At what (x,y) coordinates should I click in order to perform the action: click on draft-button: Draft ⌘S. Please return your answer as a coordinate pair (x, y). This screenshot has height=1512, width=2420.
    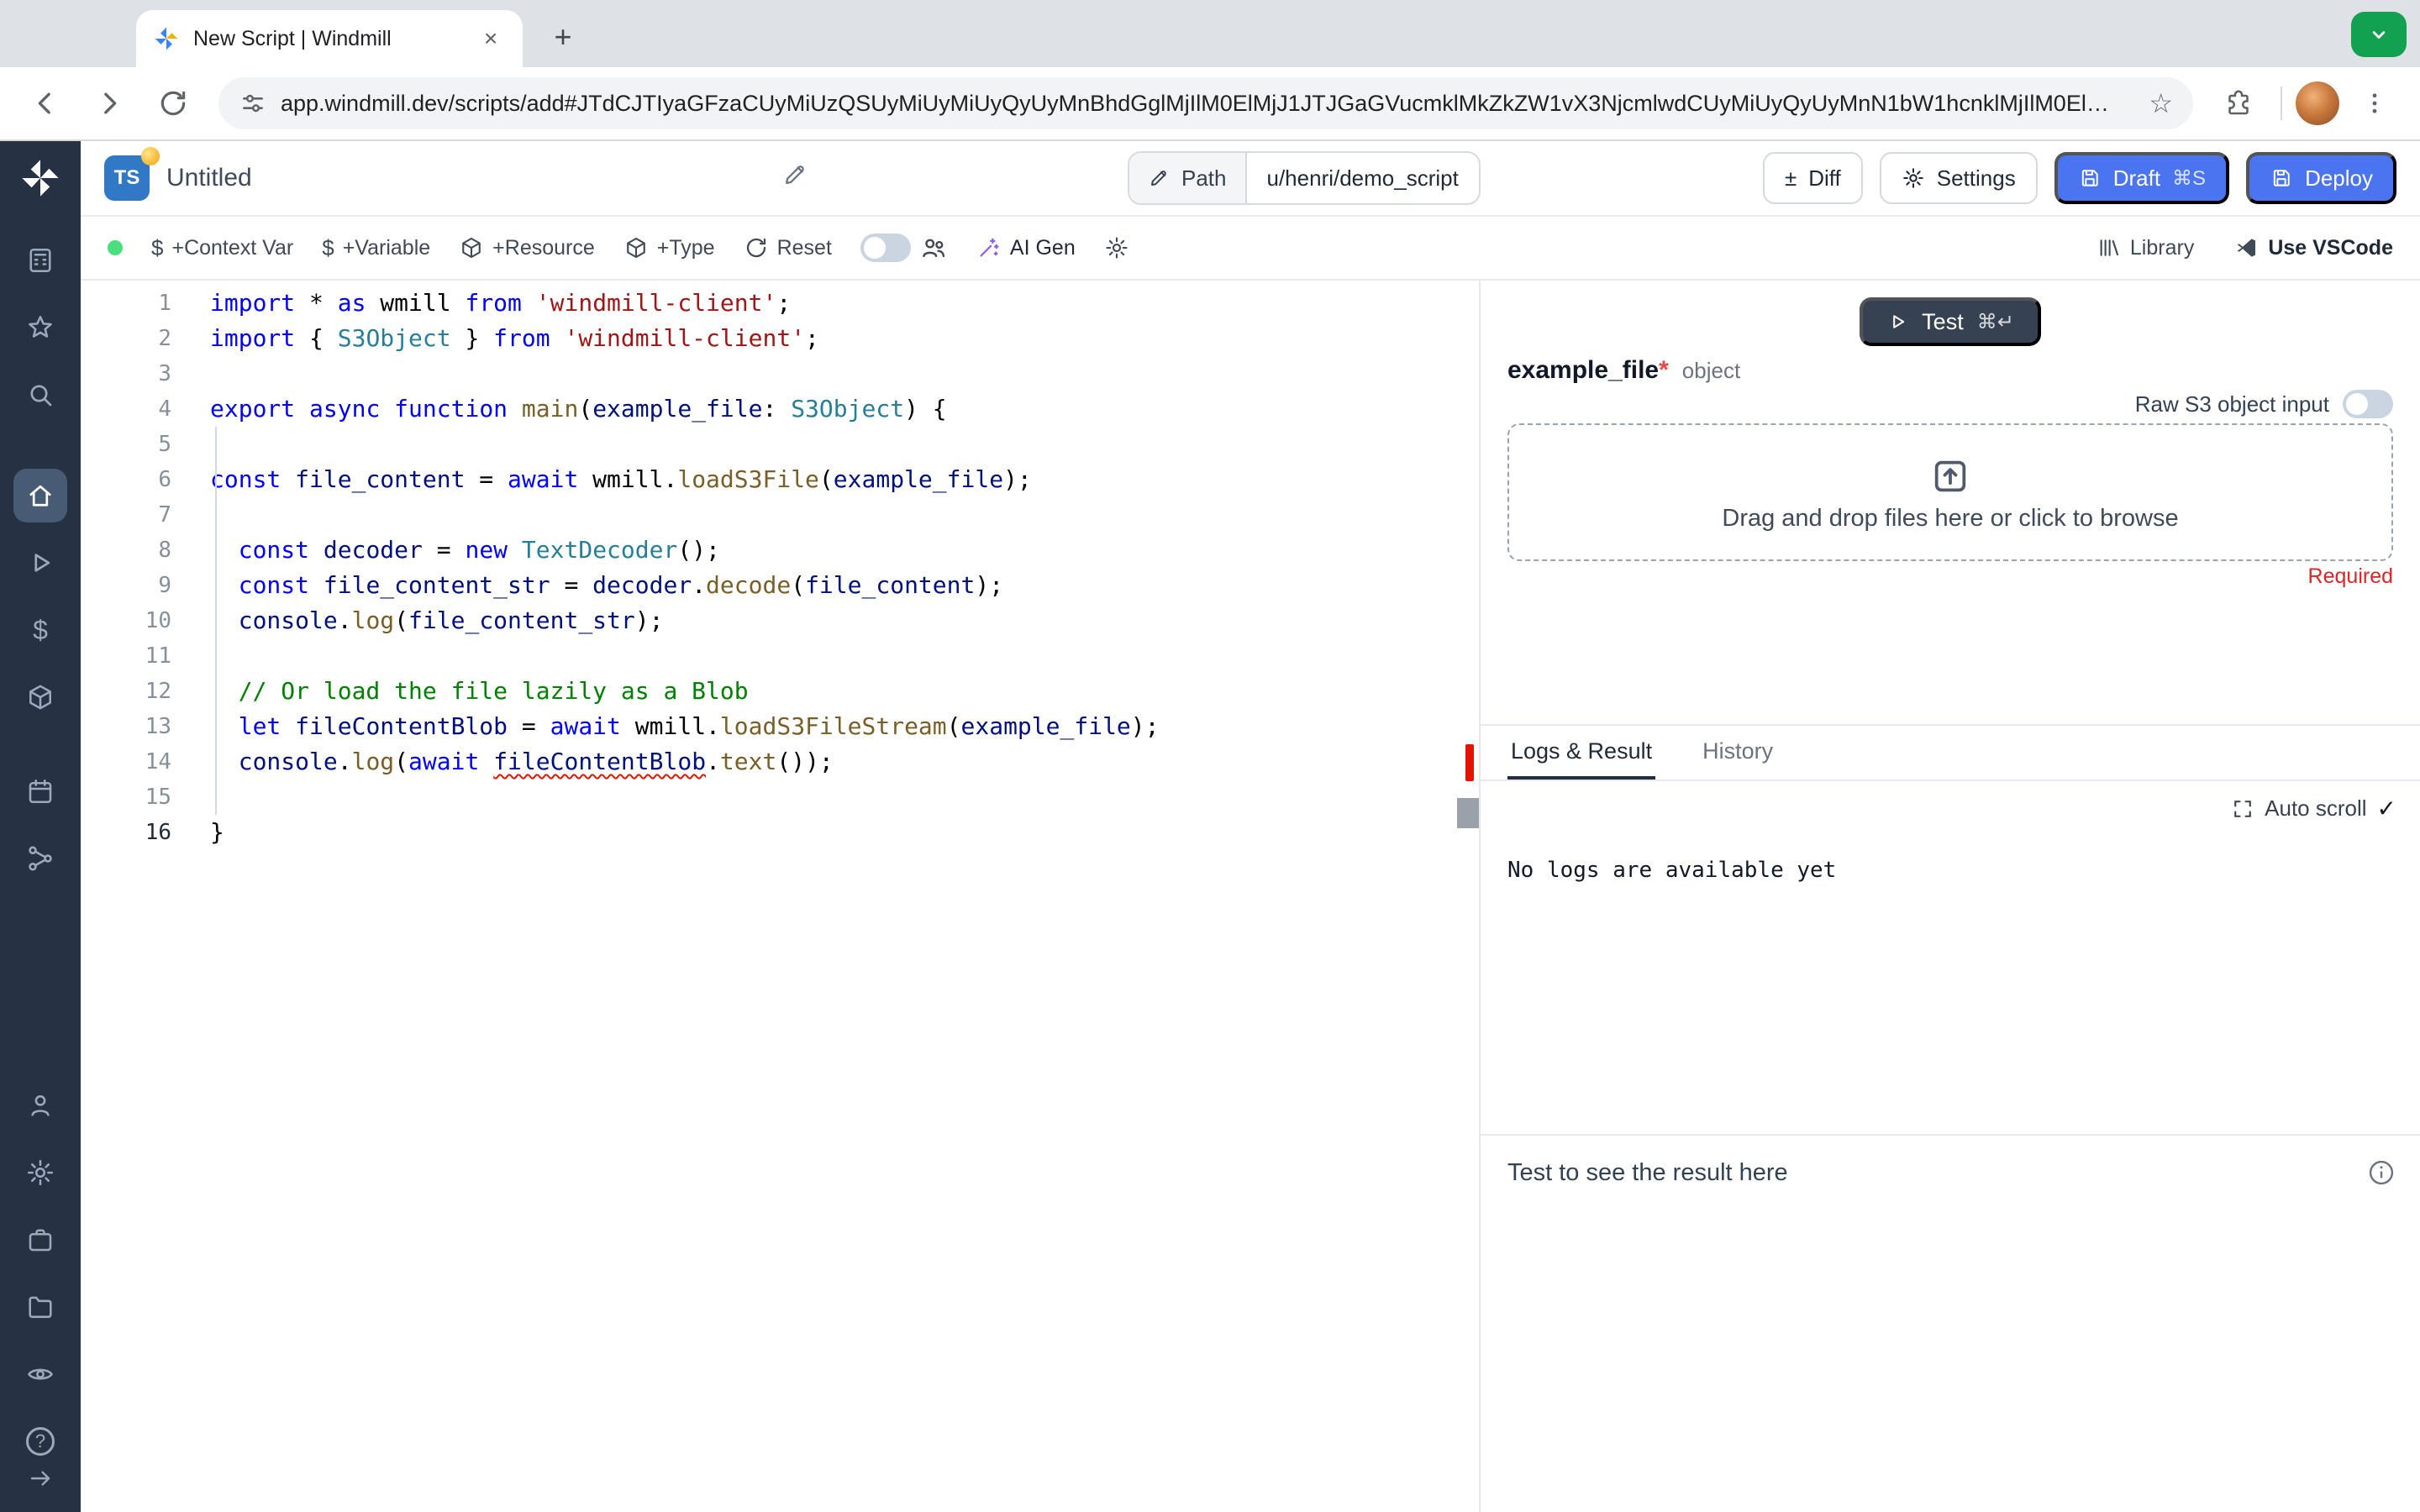
    Looking at the image, I should click on (2142, 178).